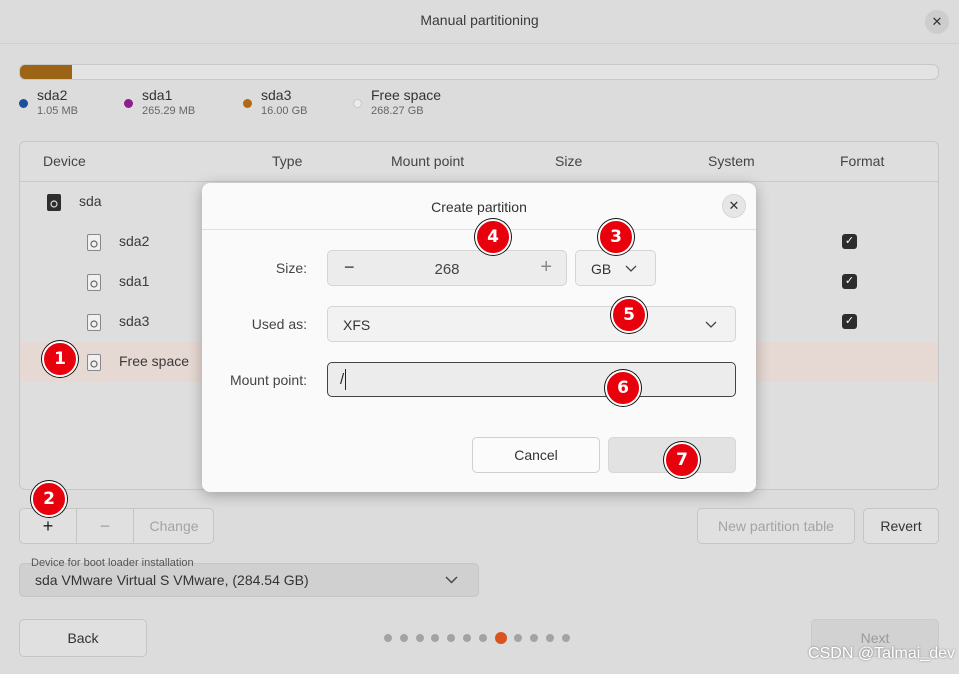 This screenshot has height=674, width=959. Describe the element at coordinates (134, 321) in the screenshot. I see `device-label: sda3` at that location.